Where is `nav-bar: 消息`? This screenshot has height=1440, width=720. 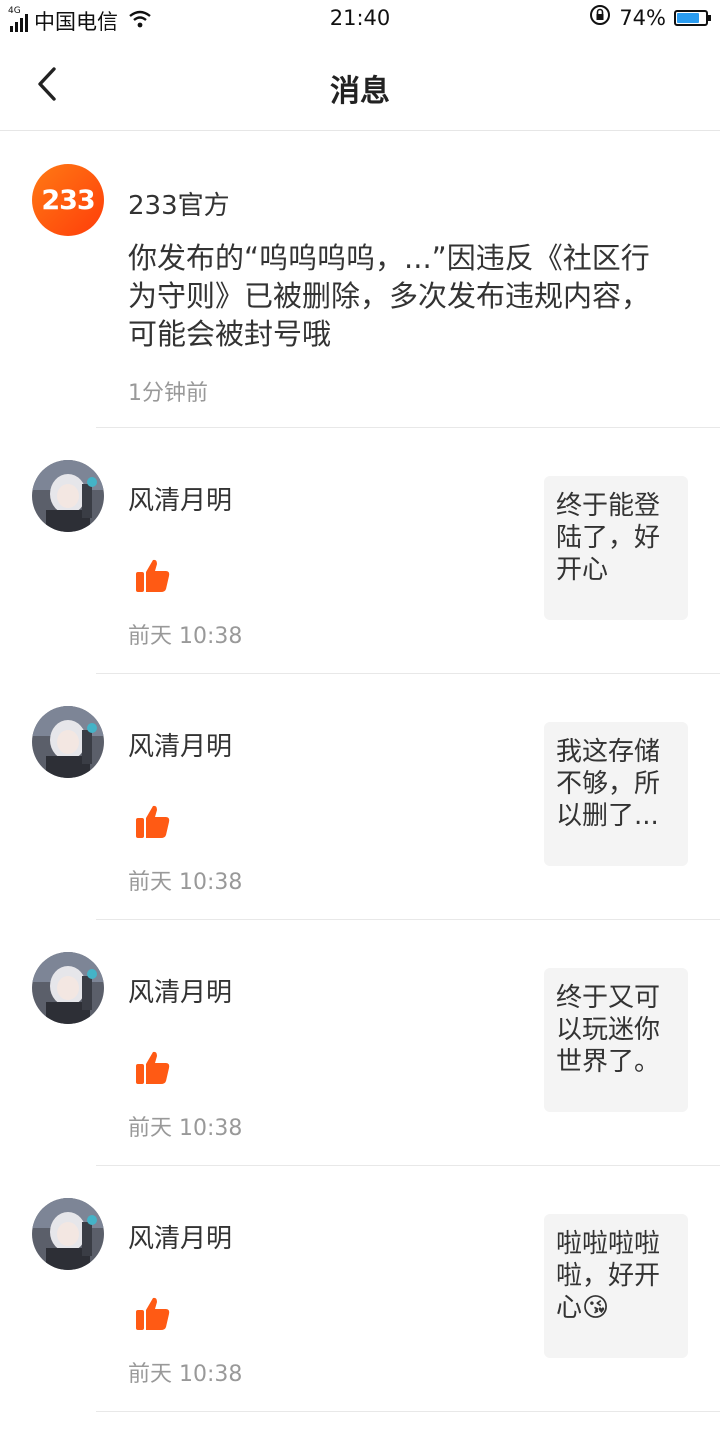 nav-bar: 消息 is located at coordinates (360, 84).